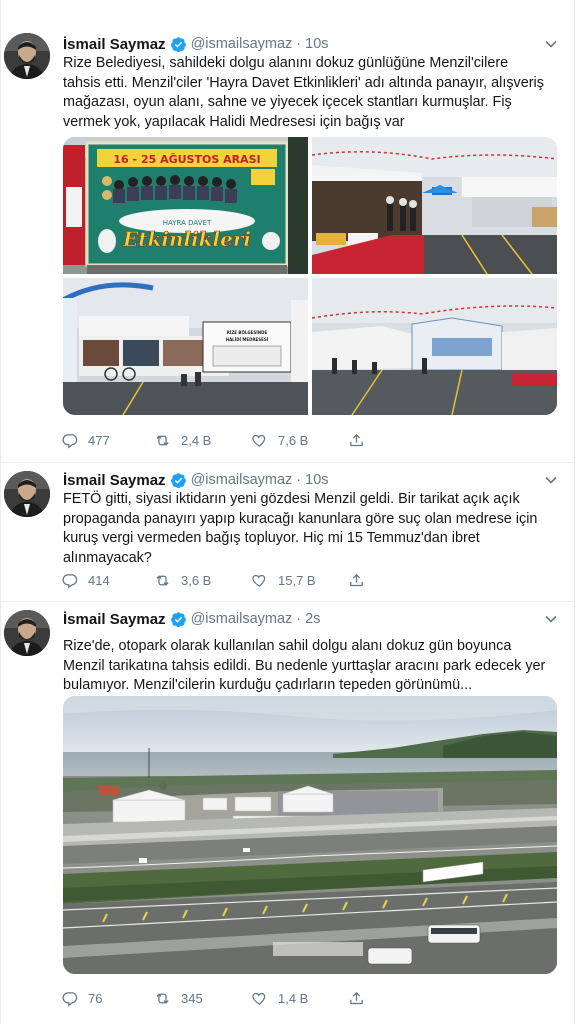  What do you see at coordinates (95, 998) in the screenshot?
I see `reply-count: 76` at bounding box center [95, 998].